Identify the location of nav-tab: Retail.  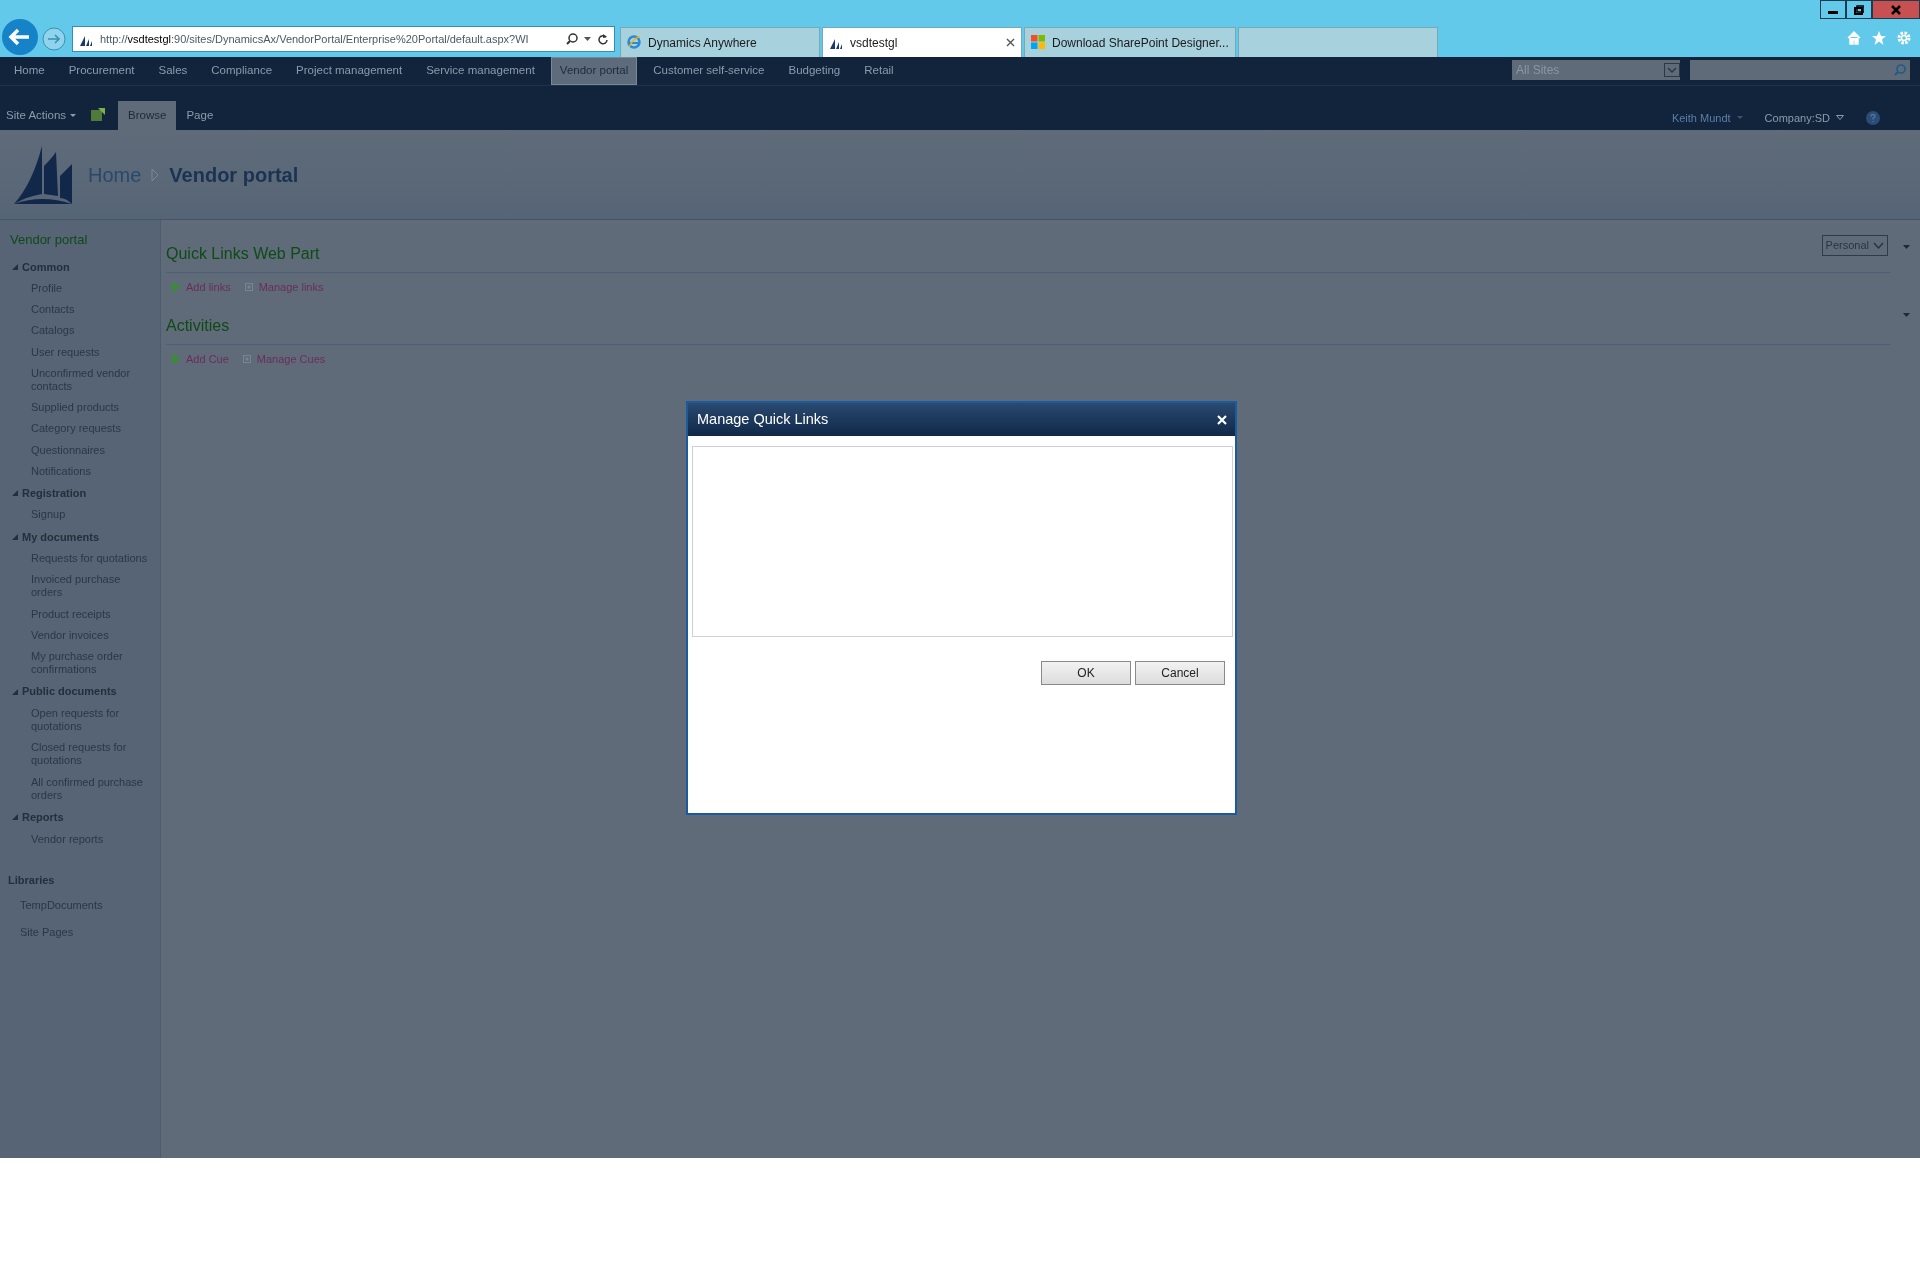
(879, 71).